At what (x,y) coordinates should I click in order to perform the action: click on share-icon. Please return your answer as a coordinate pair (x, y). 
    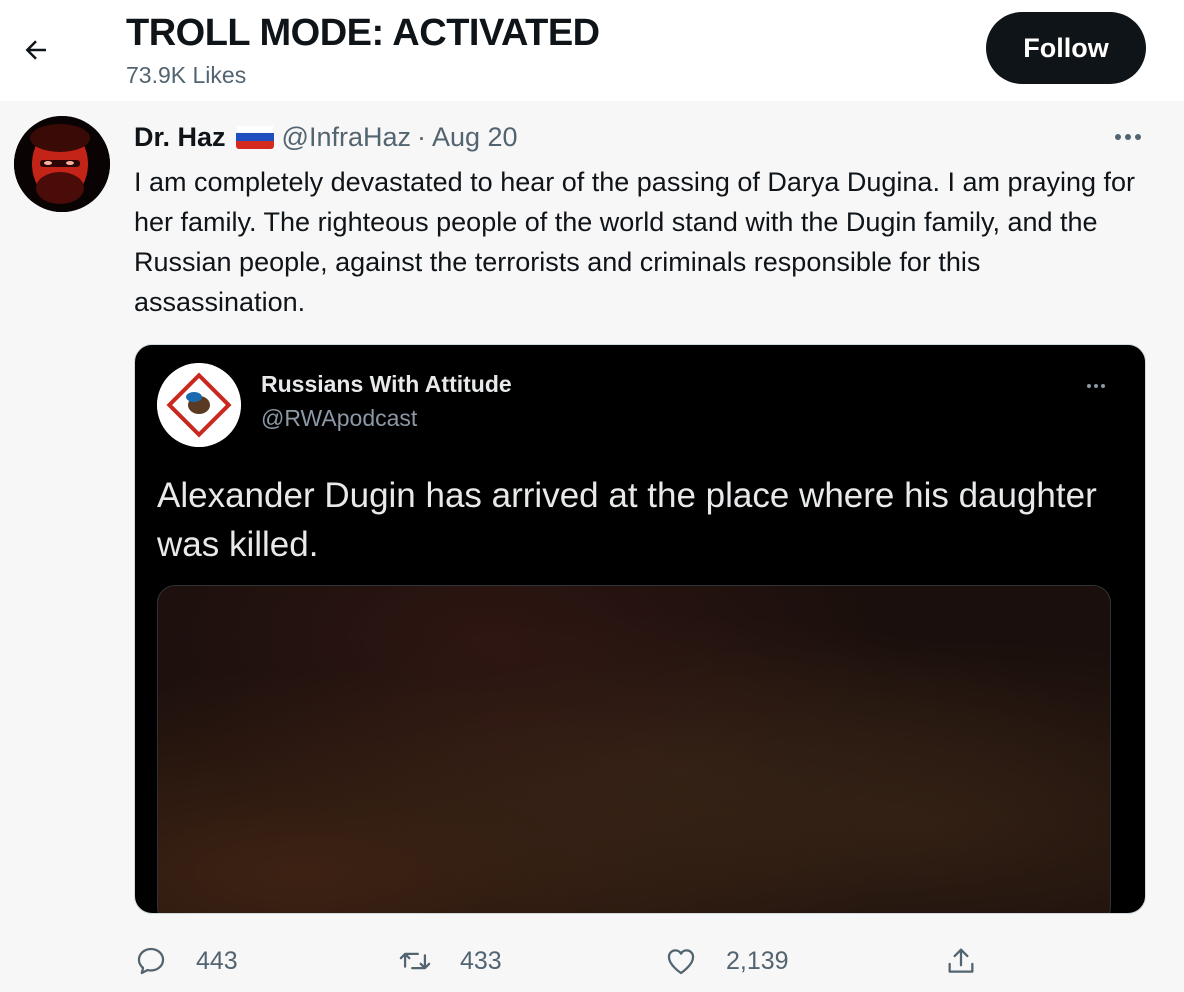
    Looking at the image, I should click on (961, 960).